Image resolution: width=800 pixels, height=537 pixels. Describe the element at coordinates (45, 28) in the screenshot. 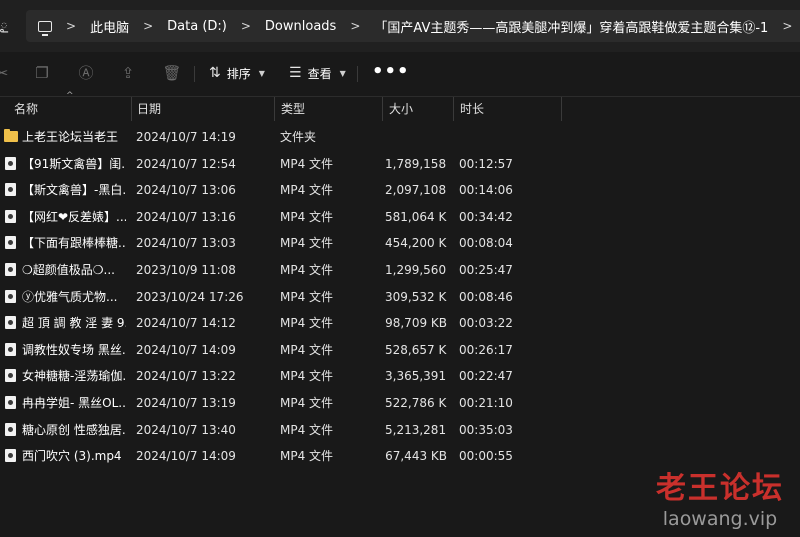

I see `computer-icon` at that location.